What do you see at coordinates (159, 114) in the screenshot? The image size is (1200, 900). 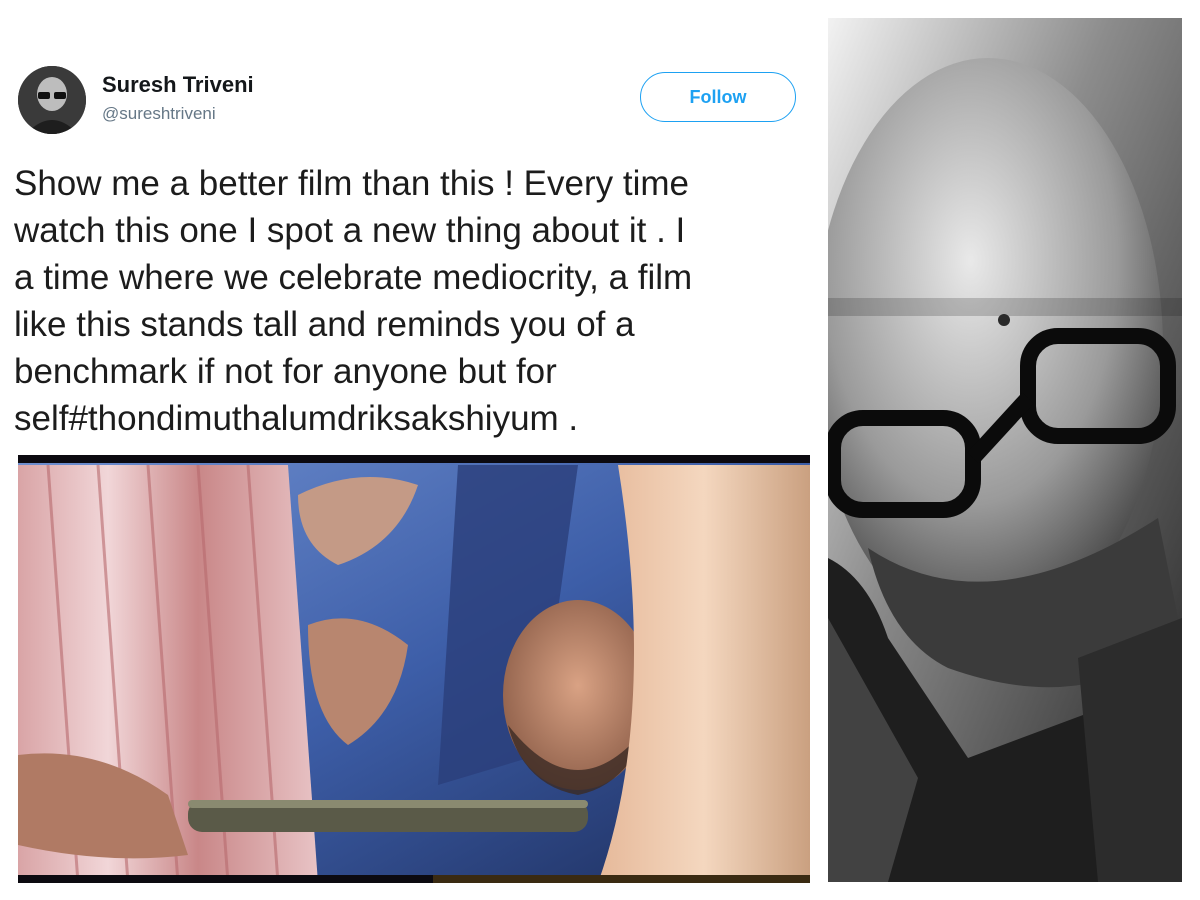 I see `author-handle: @sureshtriveni` at bounding box center [159, 114].